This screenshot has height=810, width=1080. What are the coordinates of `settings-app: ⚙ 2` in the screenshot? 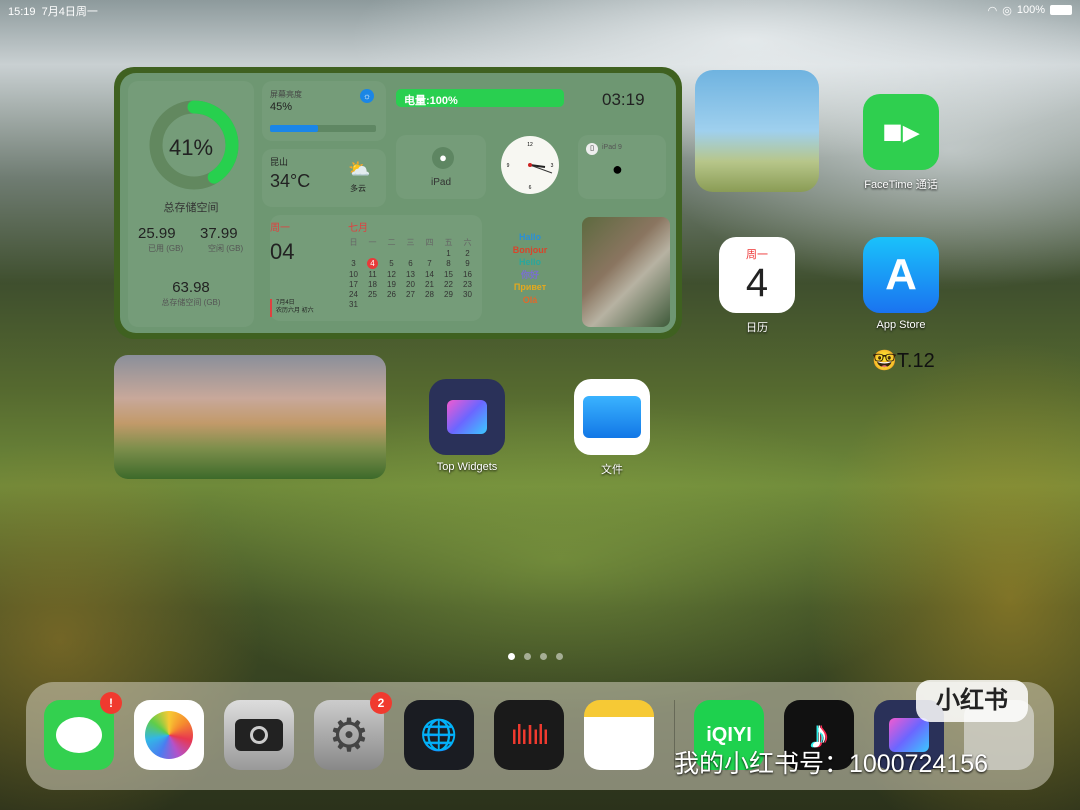 It's located at (353, 731).